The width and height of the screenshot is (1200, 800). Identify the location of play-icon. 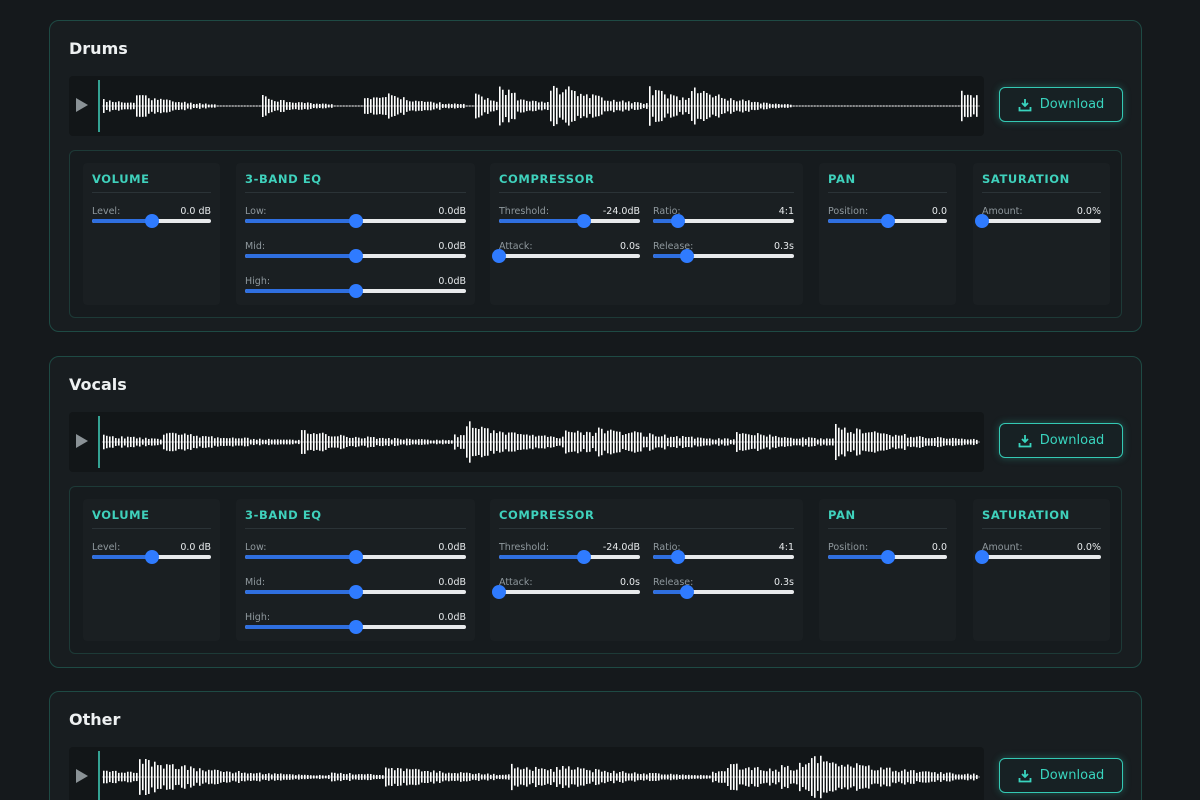
(82, 441).